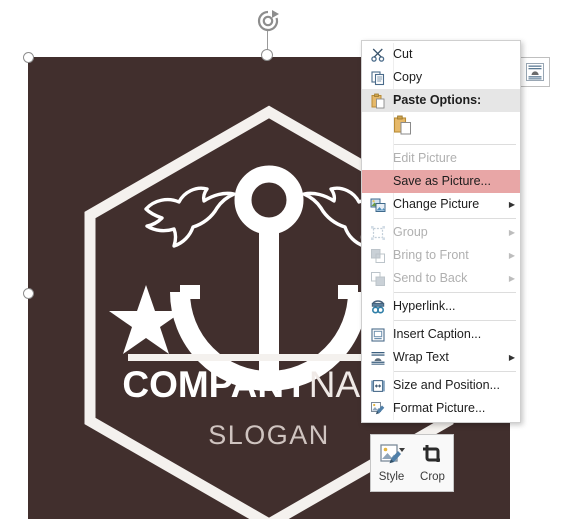  Describe the element at coordinates (28, 293) in the screenshot. I see `selection-handle-middle-left` at that location.